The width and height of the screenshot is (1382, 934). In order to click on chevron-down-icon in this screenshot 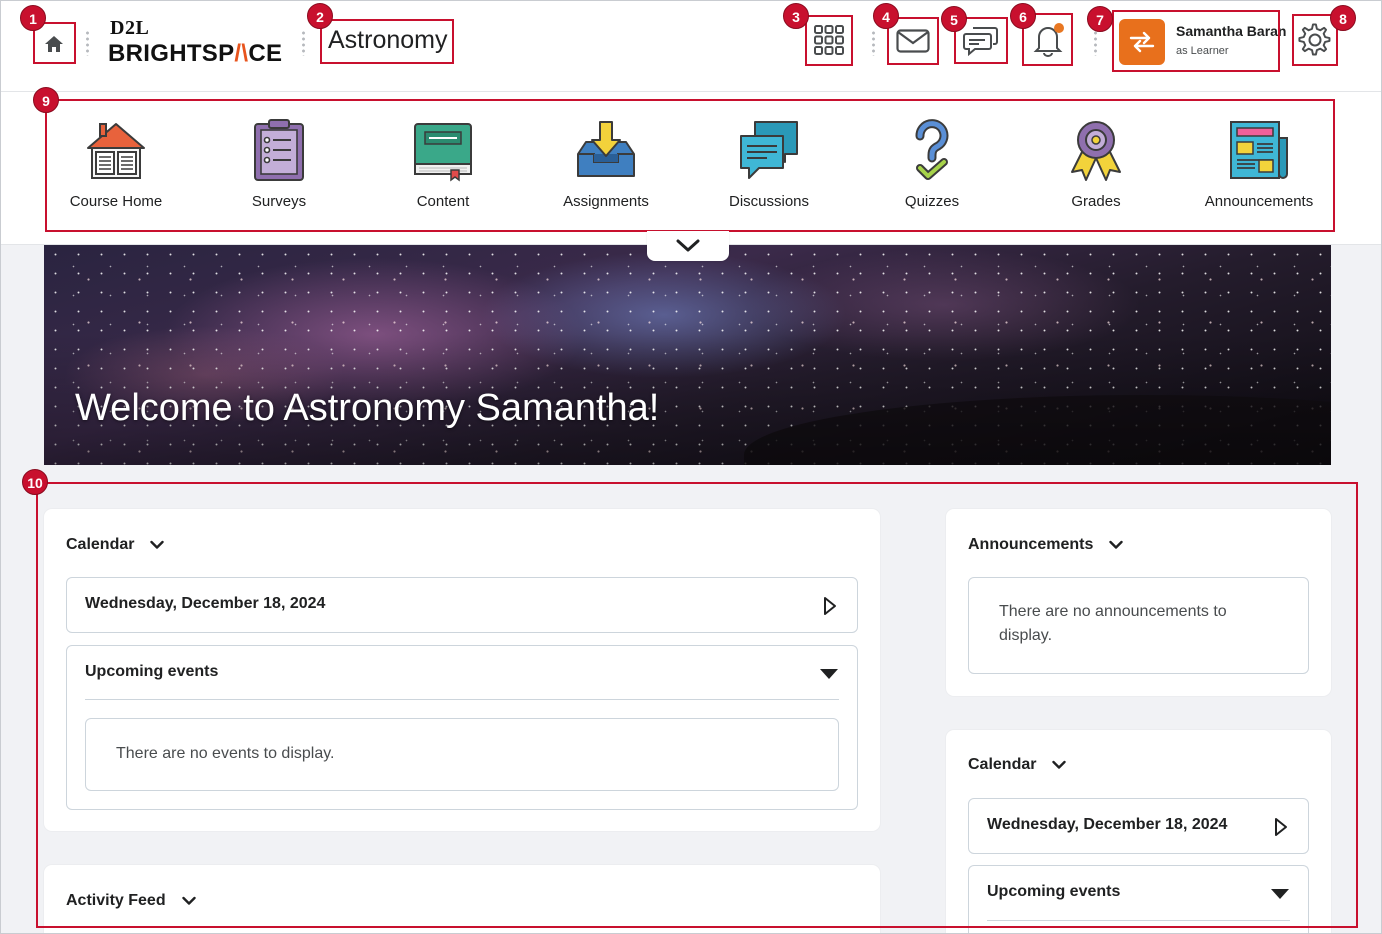, I will do `click(688, 245)`.